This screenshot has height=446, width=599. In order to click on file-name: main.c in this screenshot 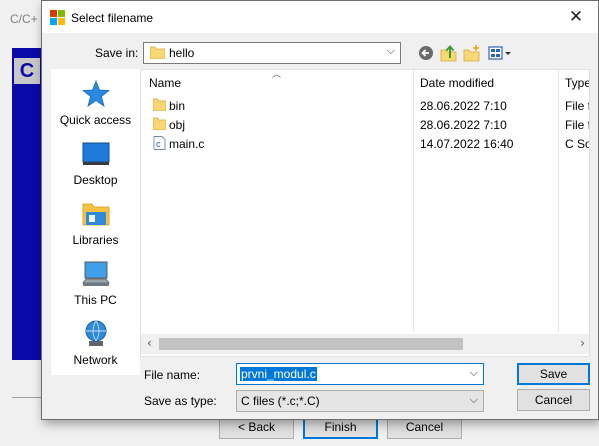, I will do `click(187, 144)`.